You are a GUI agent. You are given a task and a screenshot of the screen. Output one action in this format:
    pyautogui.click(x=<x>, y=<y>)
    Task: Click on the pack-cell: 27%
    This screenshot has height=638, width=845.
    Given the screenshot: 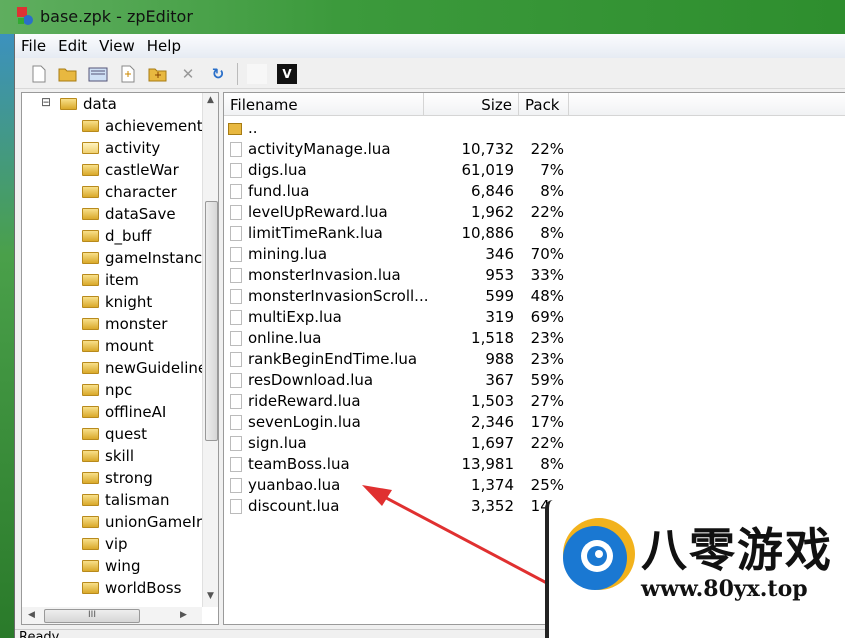 What is the action you would take?
    pyautogui.click(x=547, y=401)
    